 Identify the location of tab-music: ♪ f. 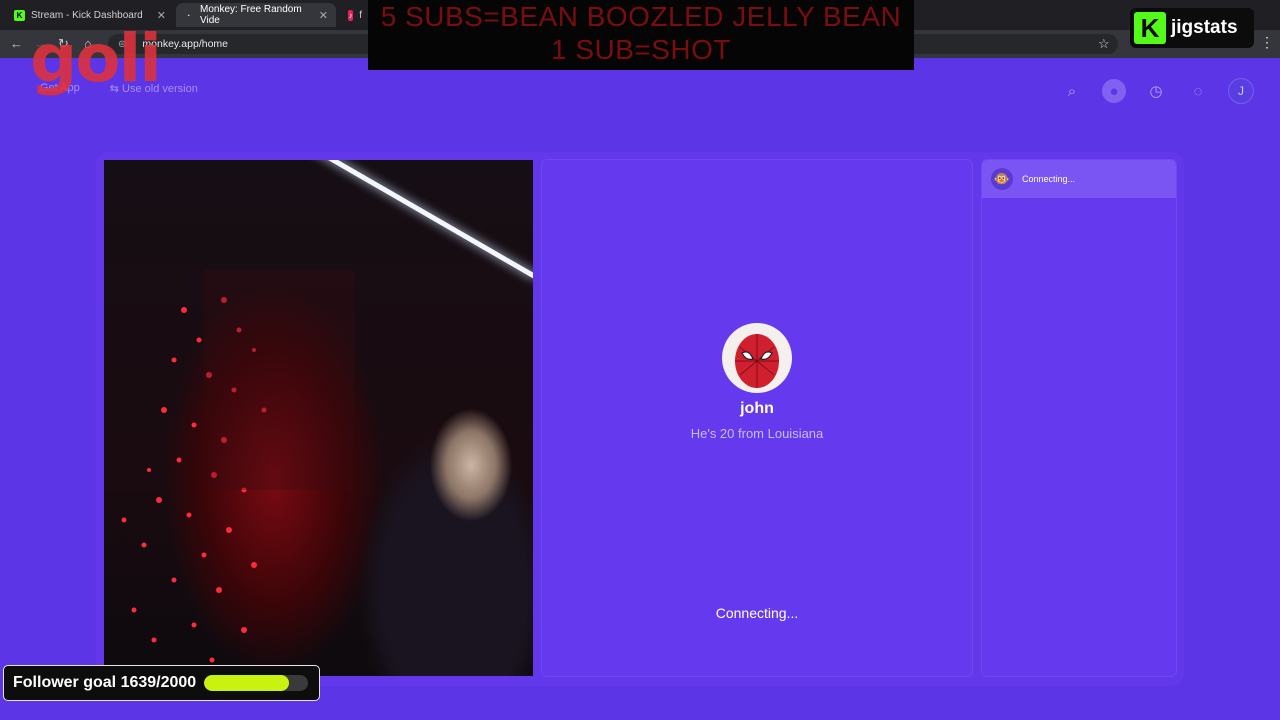
(355, 15).